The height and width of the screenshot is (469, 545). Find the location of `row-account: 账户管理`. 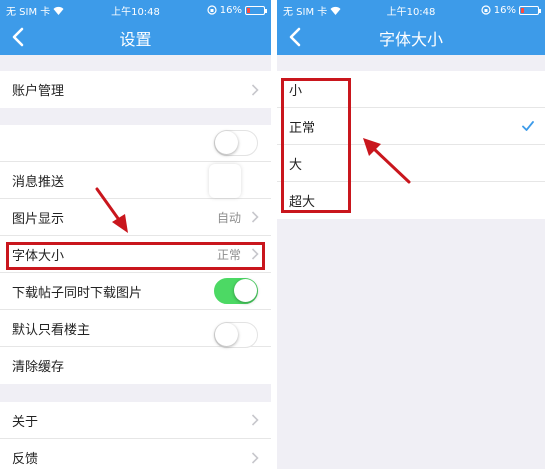

row-account: 账户管理 is located at coordinates (135, 89).